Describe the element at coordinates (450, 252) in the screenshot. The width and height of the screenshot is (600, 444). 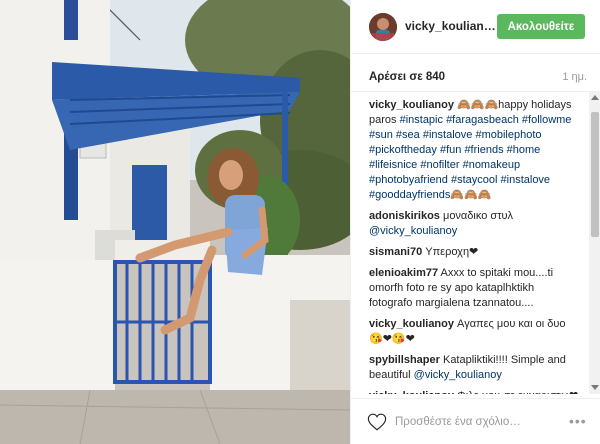
I see `comment-text: Υπεροχη❤` at that location.